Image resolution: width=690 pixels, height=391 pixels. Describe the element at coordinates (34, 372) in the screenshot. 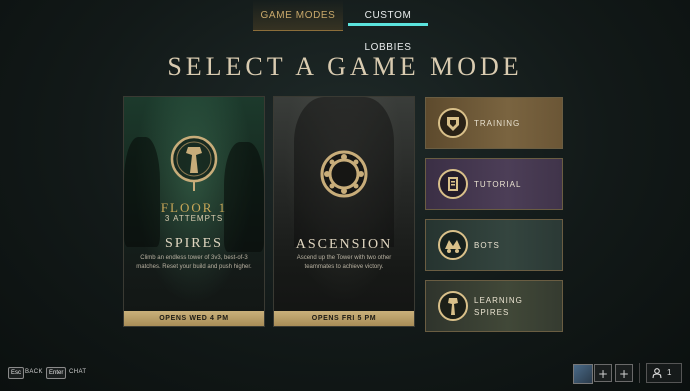

I see `back-label: BACK` at that location.